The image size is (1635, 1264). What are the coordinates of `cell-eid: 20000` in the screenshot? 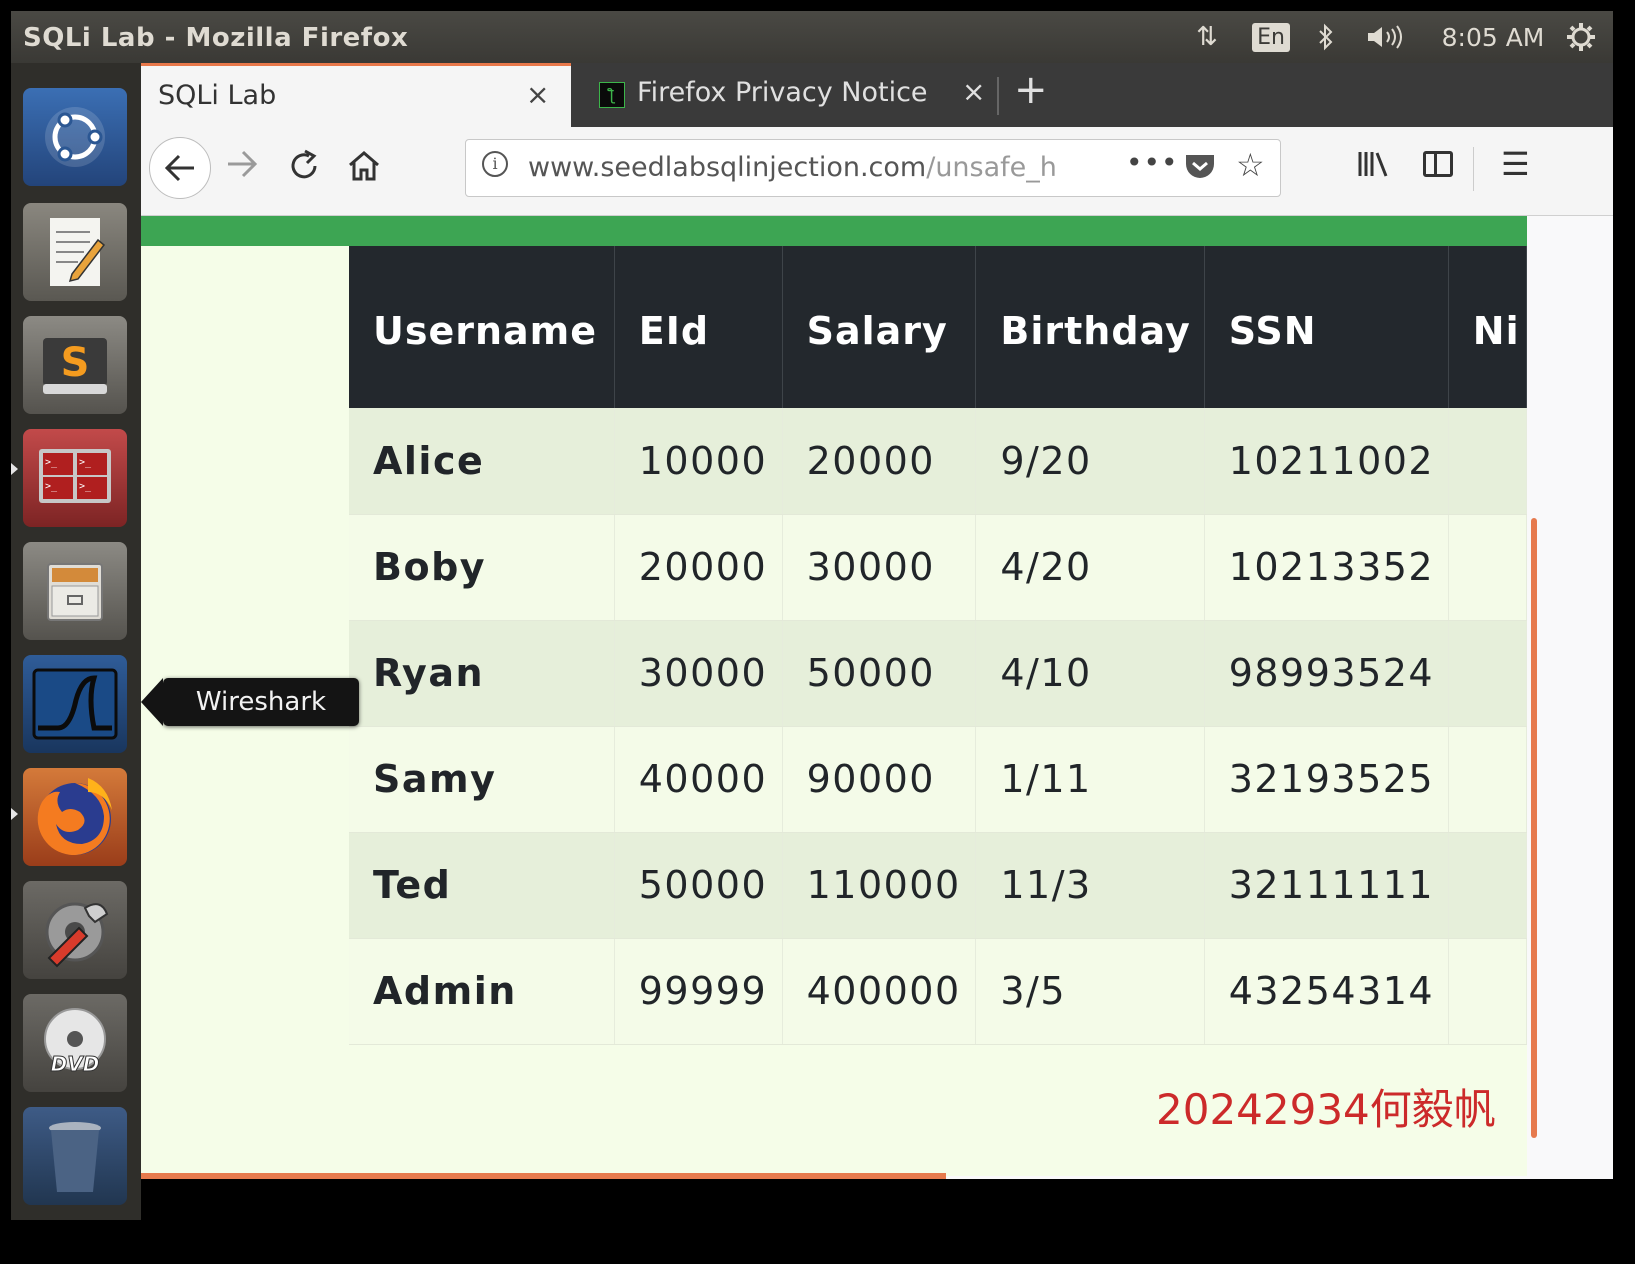 It's located at (698, 567).